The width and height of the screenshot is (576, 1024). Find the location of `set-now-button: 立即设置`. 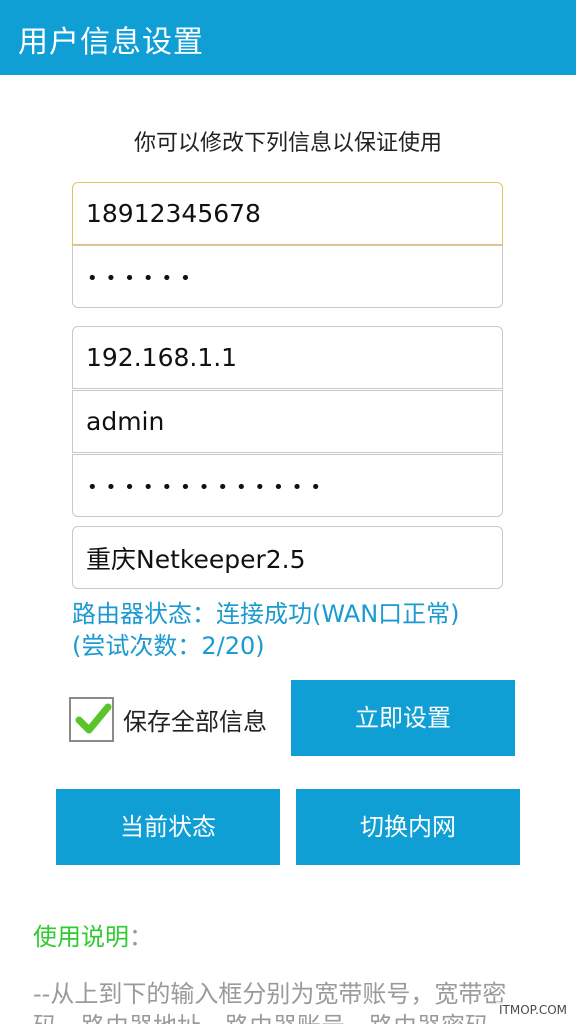

set-now-button: 立即设置 is located at coordinates (403, 718).